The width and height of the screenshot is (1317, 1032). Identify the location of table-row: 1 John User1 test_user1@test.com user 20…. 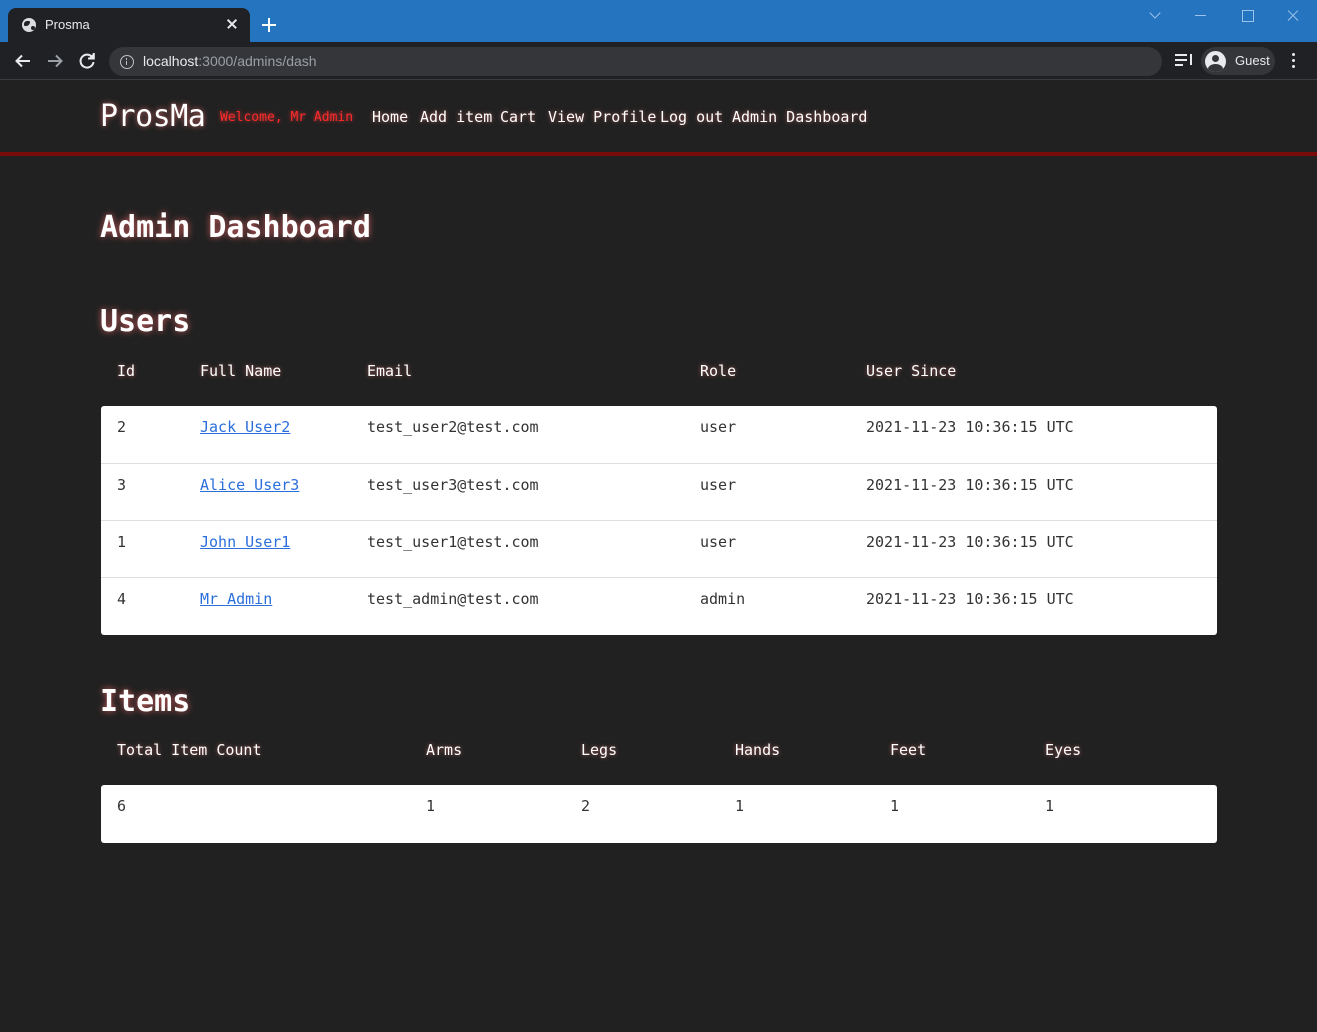
(659, 548).